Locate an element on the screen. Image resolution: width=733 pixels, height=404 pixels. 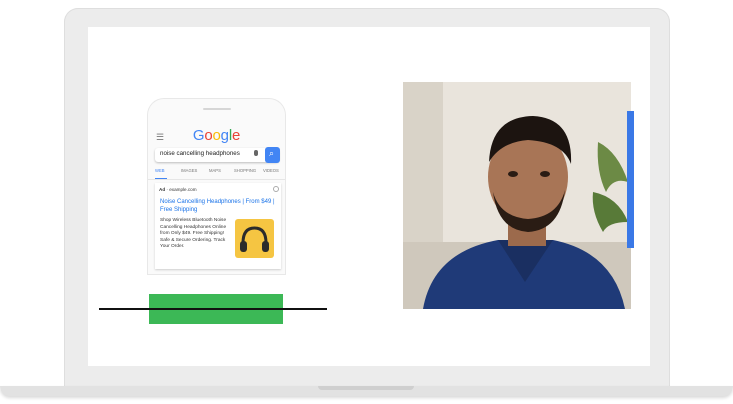
google-logo: Google is located at coordinates (216, 135).